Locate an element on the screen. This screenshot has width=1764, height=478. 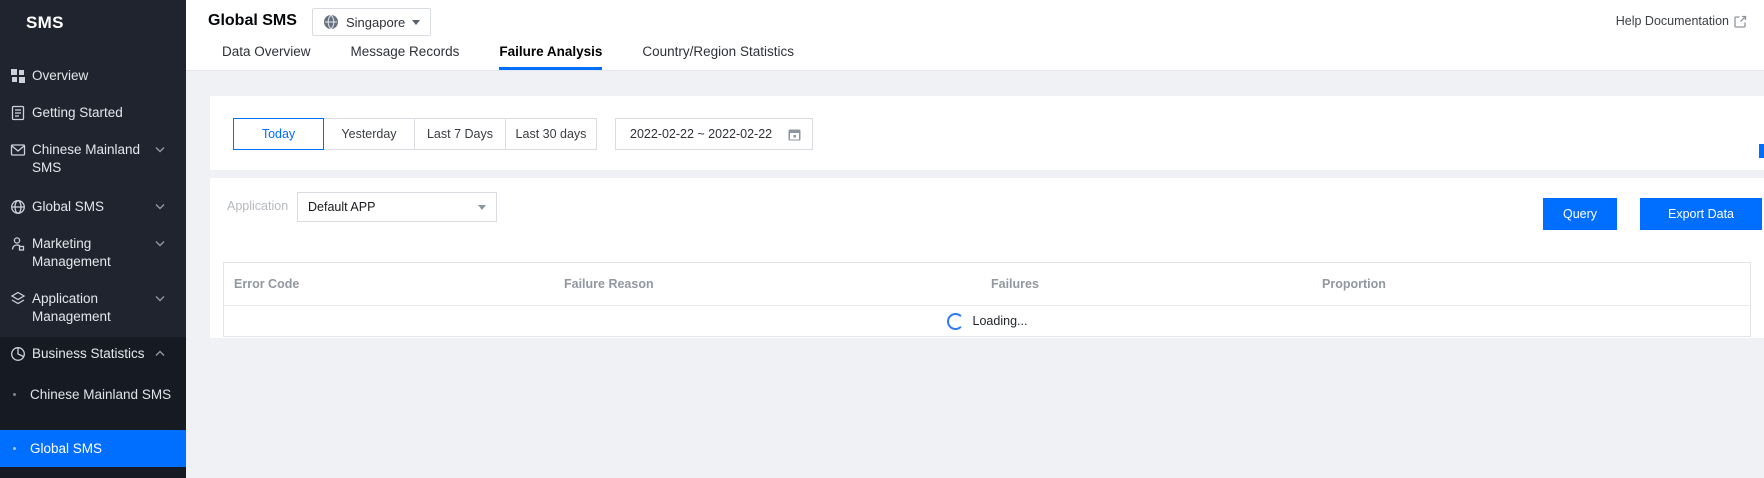
sidebar-item-marketing-management: Marketing Management is located at coordinates (93, 253).